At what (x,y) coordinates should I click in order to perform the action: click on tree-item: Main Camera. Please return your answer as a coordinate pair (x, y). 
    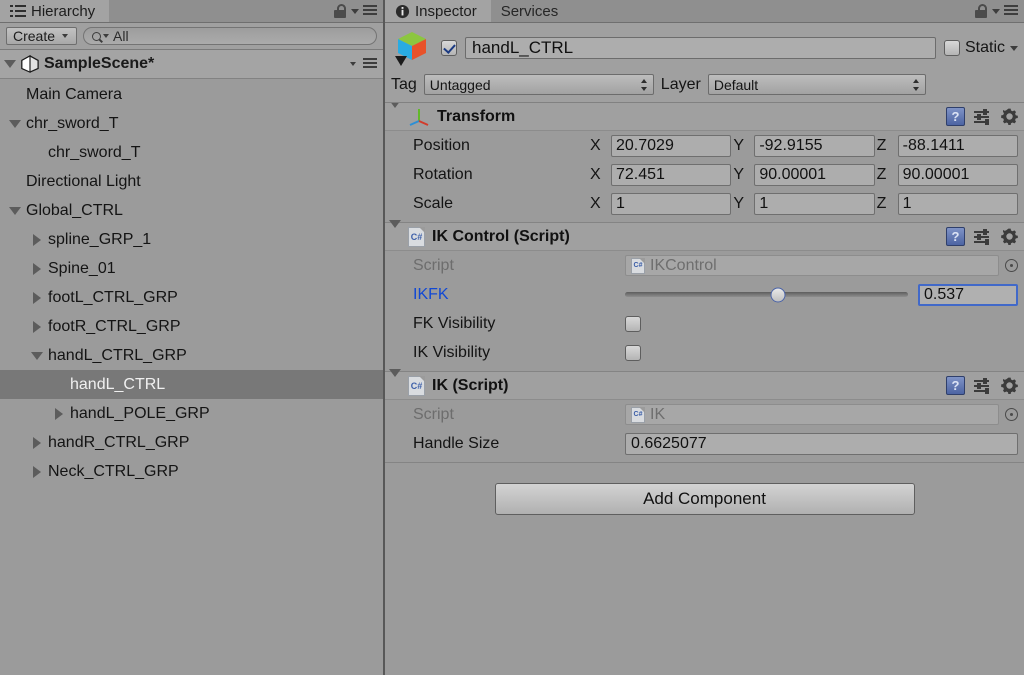
    Looking at the image, I should click on (191, 94).